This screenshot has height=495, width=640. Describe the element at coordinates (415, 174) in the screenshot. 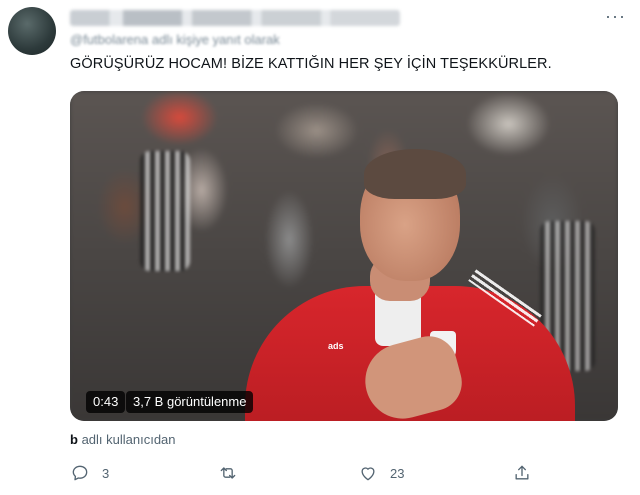

I see `hair` at that location.